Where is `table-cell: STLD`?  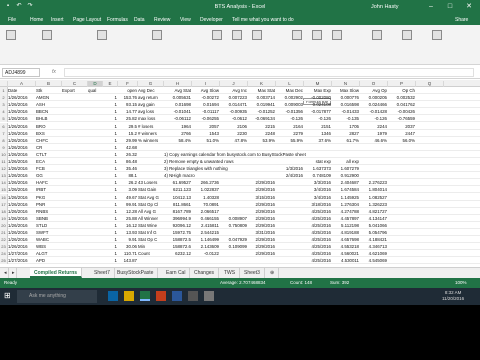 table-cell: STLD is located at coordinates (48, 225).